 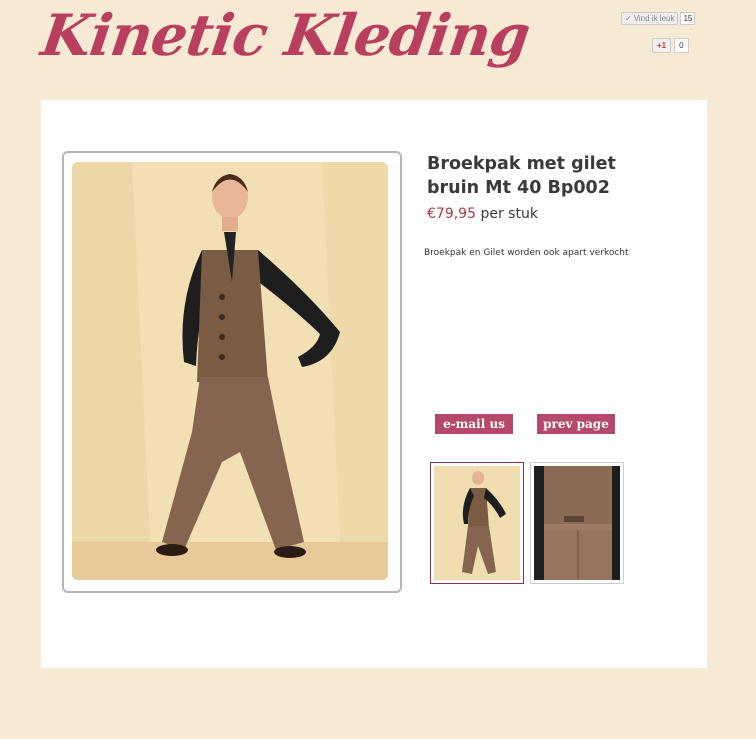 I want to click on google-plus-count: 0, so click(x=681, y=45).